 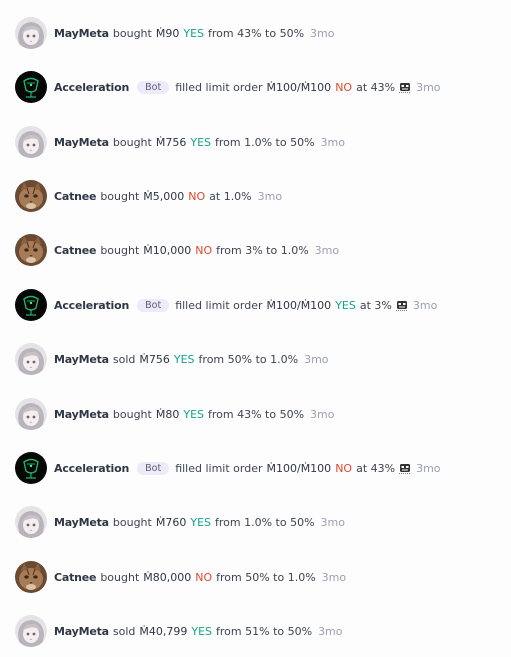 I want to click on trade-amount: Ṁ80, so click(x=167, y=414).